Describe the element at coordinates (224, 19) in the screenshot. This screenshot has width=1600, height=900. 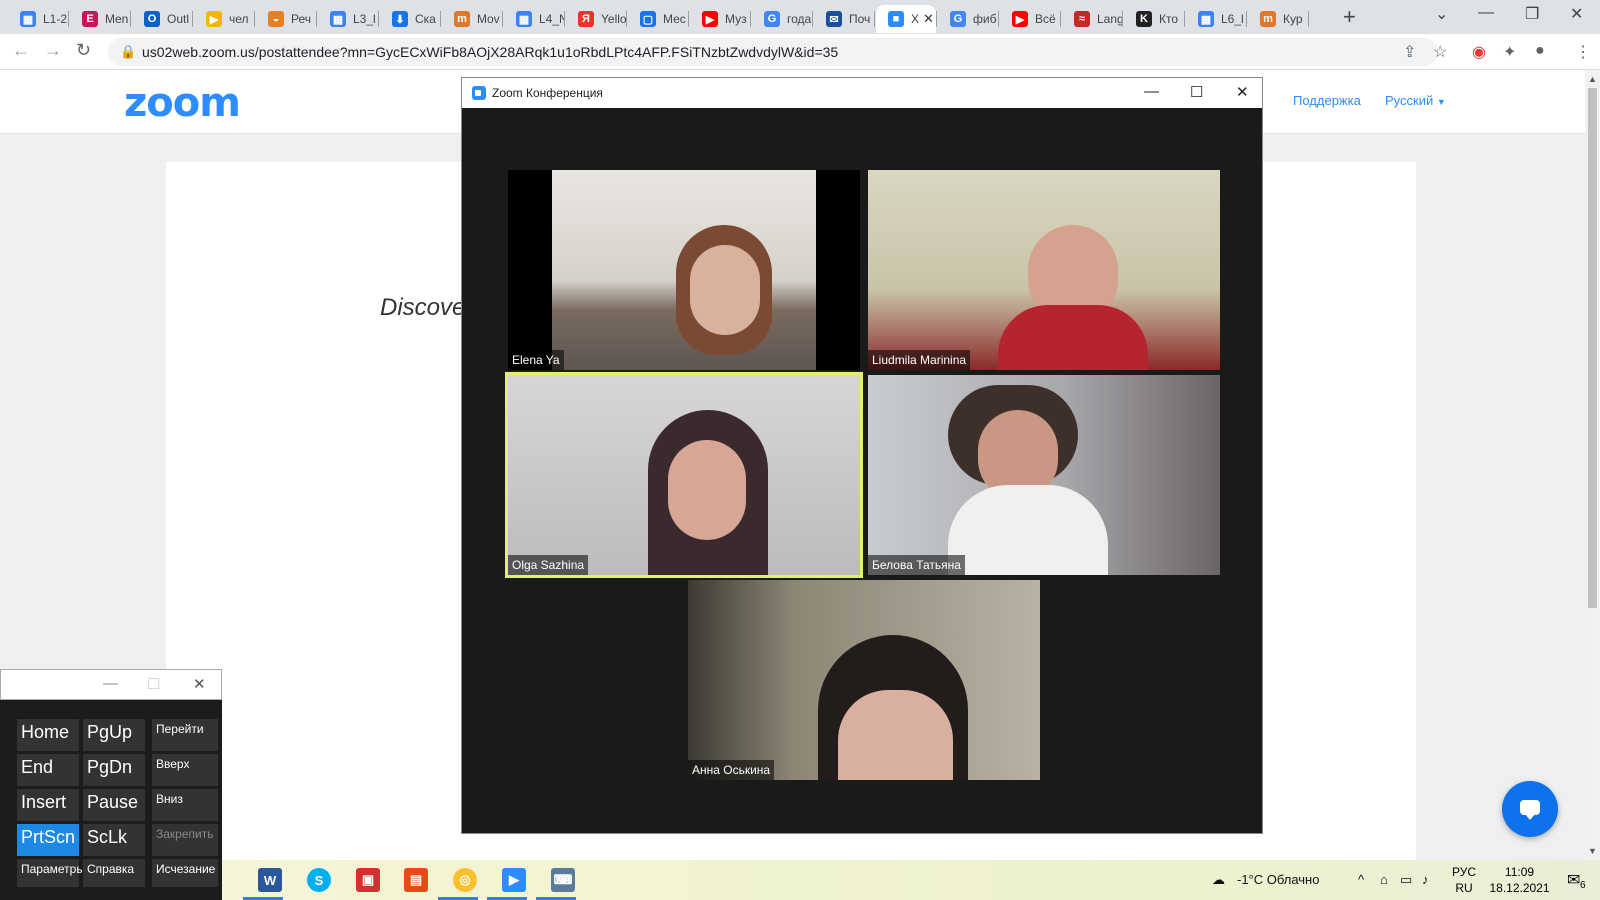
I see `browser-tab: ▶ чел` at that location.